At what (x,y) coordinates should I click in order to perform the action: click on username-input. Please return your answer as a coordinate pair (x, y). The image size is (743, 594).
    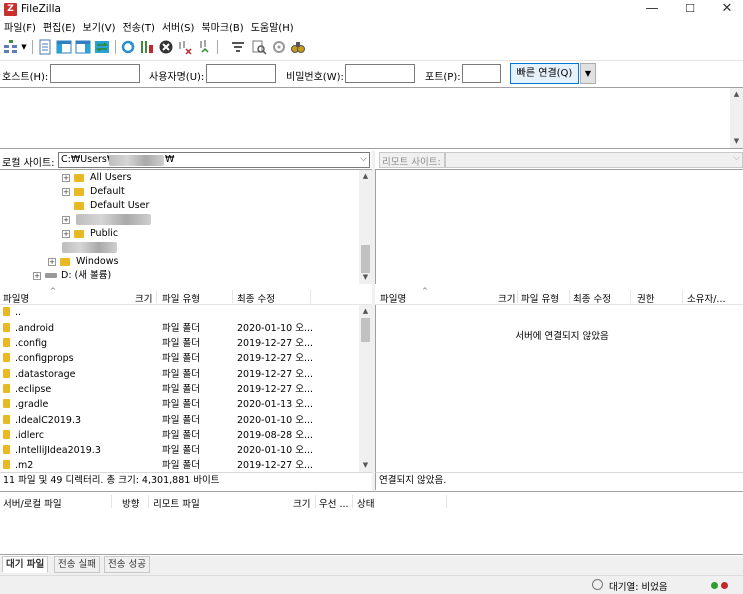
    Looking at the image, I should click on (241, 73).